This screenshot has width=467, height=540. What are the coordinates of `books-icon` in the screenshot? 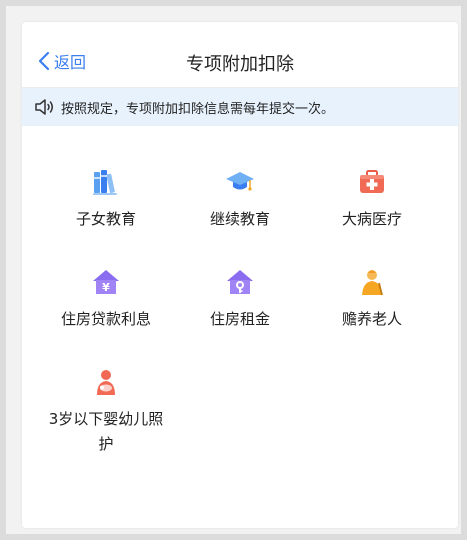 It's located at (106, 182).